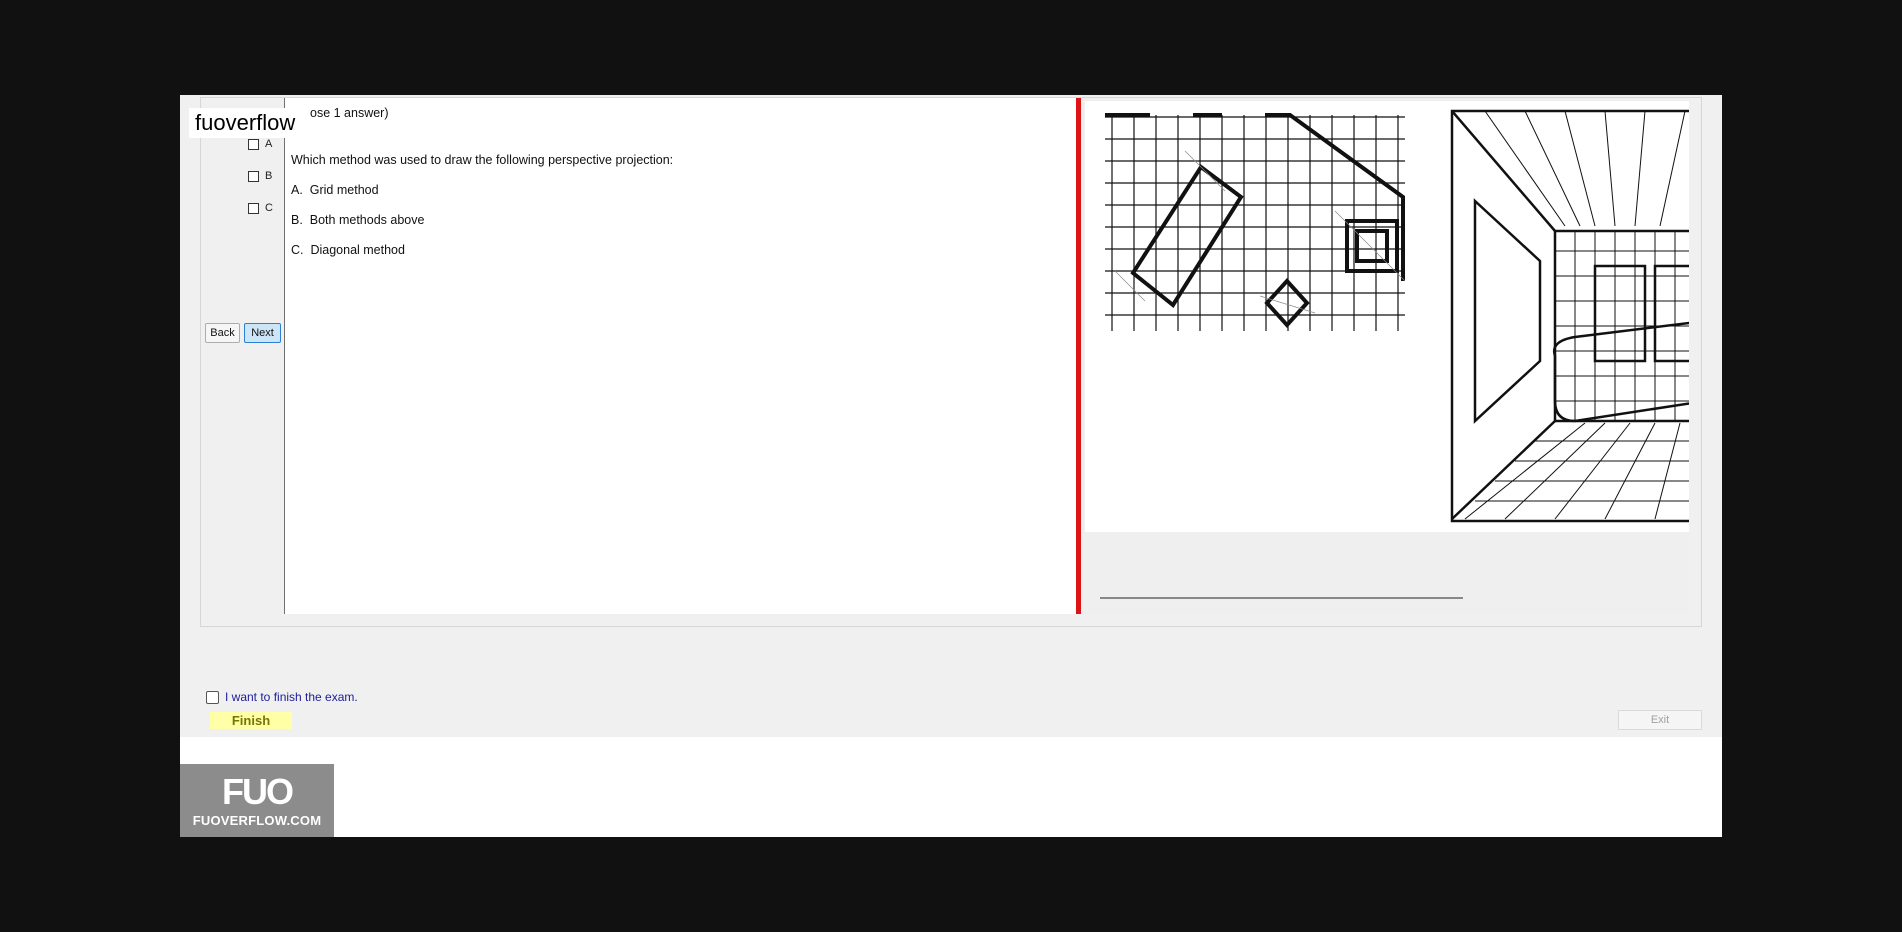  Describe the element at coordinates (269, 176) in the screenshot. I see `answer-label-b: B` at that location.